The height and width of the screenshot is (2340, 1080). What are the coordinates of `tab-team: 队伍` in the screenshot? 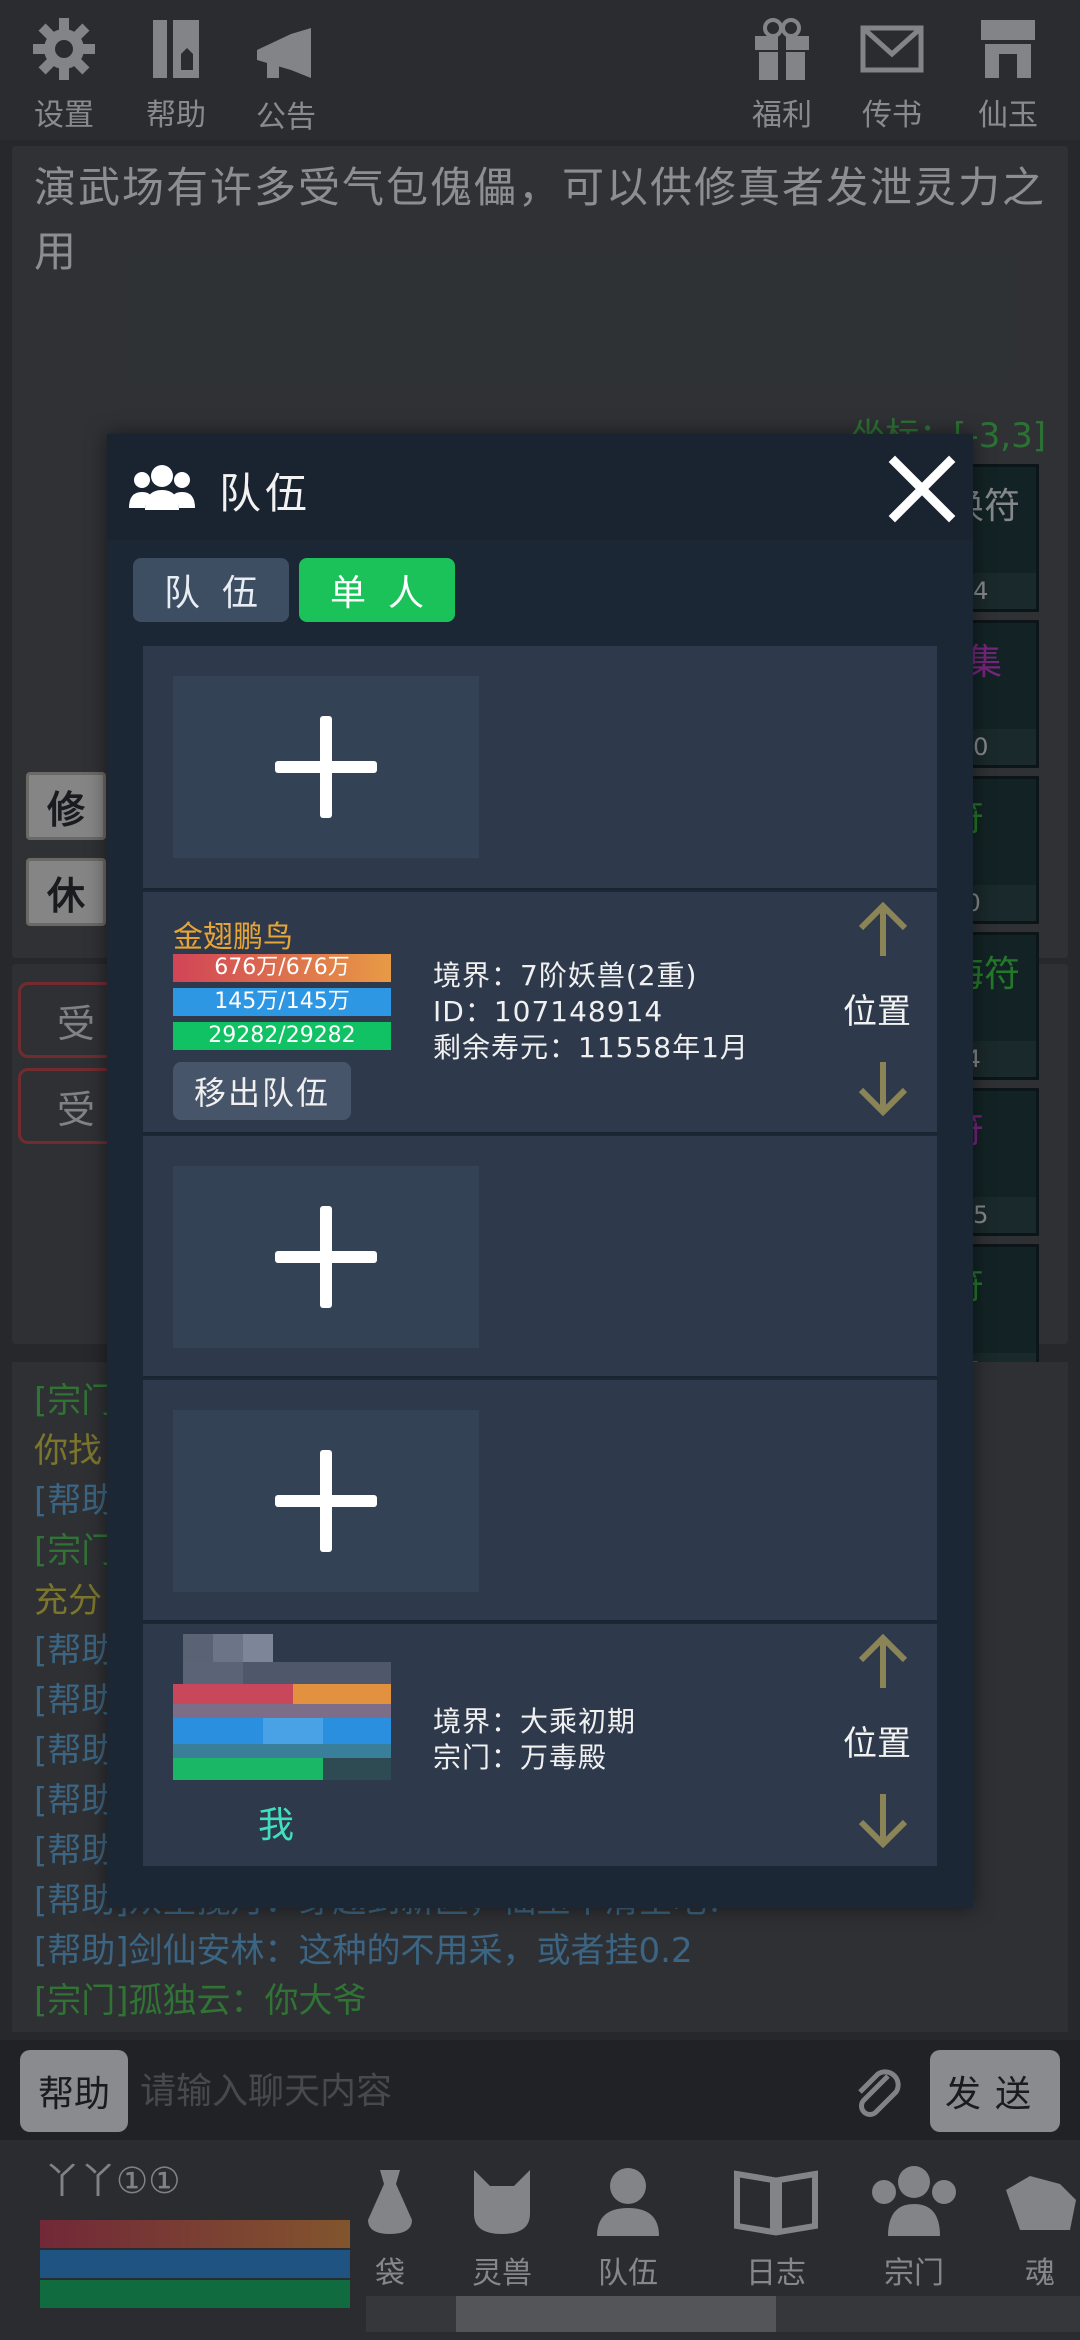 It's located at (211, 590).